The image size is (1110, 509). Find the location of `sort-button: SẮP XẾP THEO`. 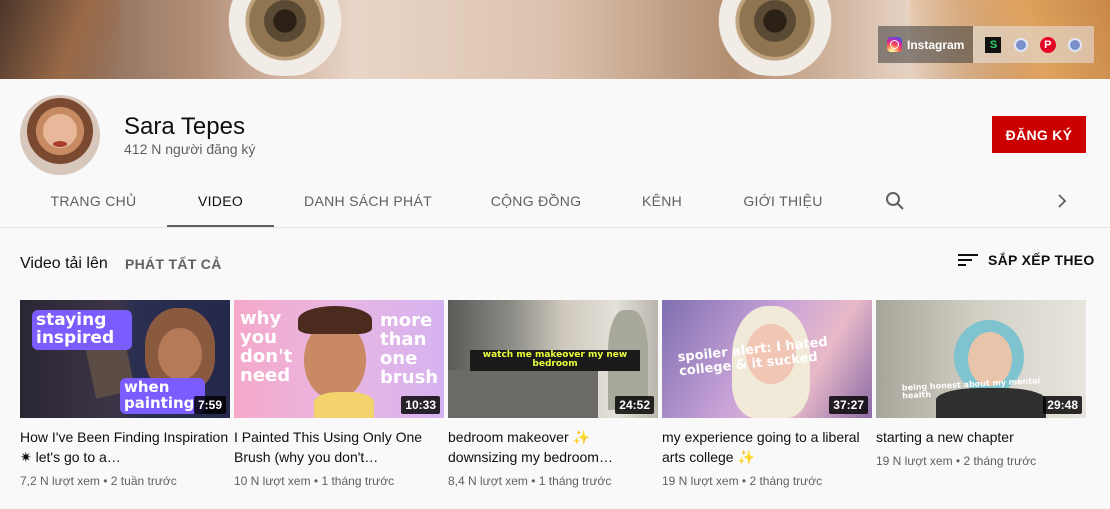

sort-button: SẮP XẾP THEO is located at coordinates (1026, 260).